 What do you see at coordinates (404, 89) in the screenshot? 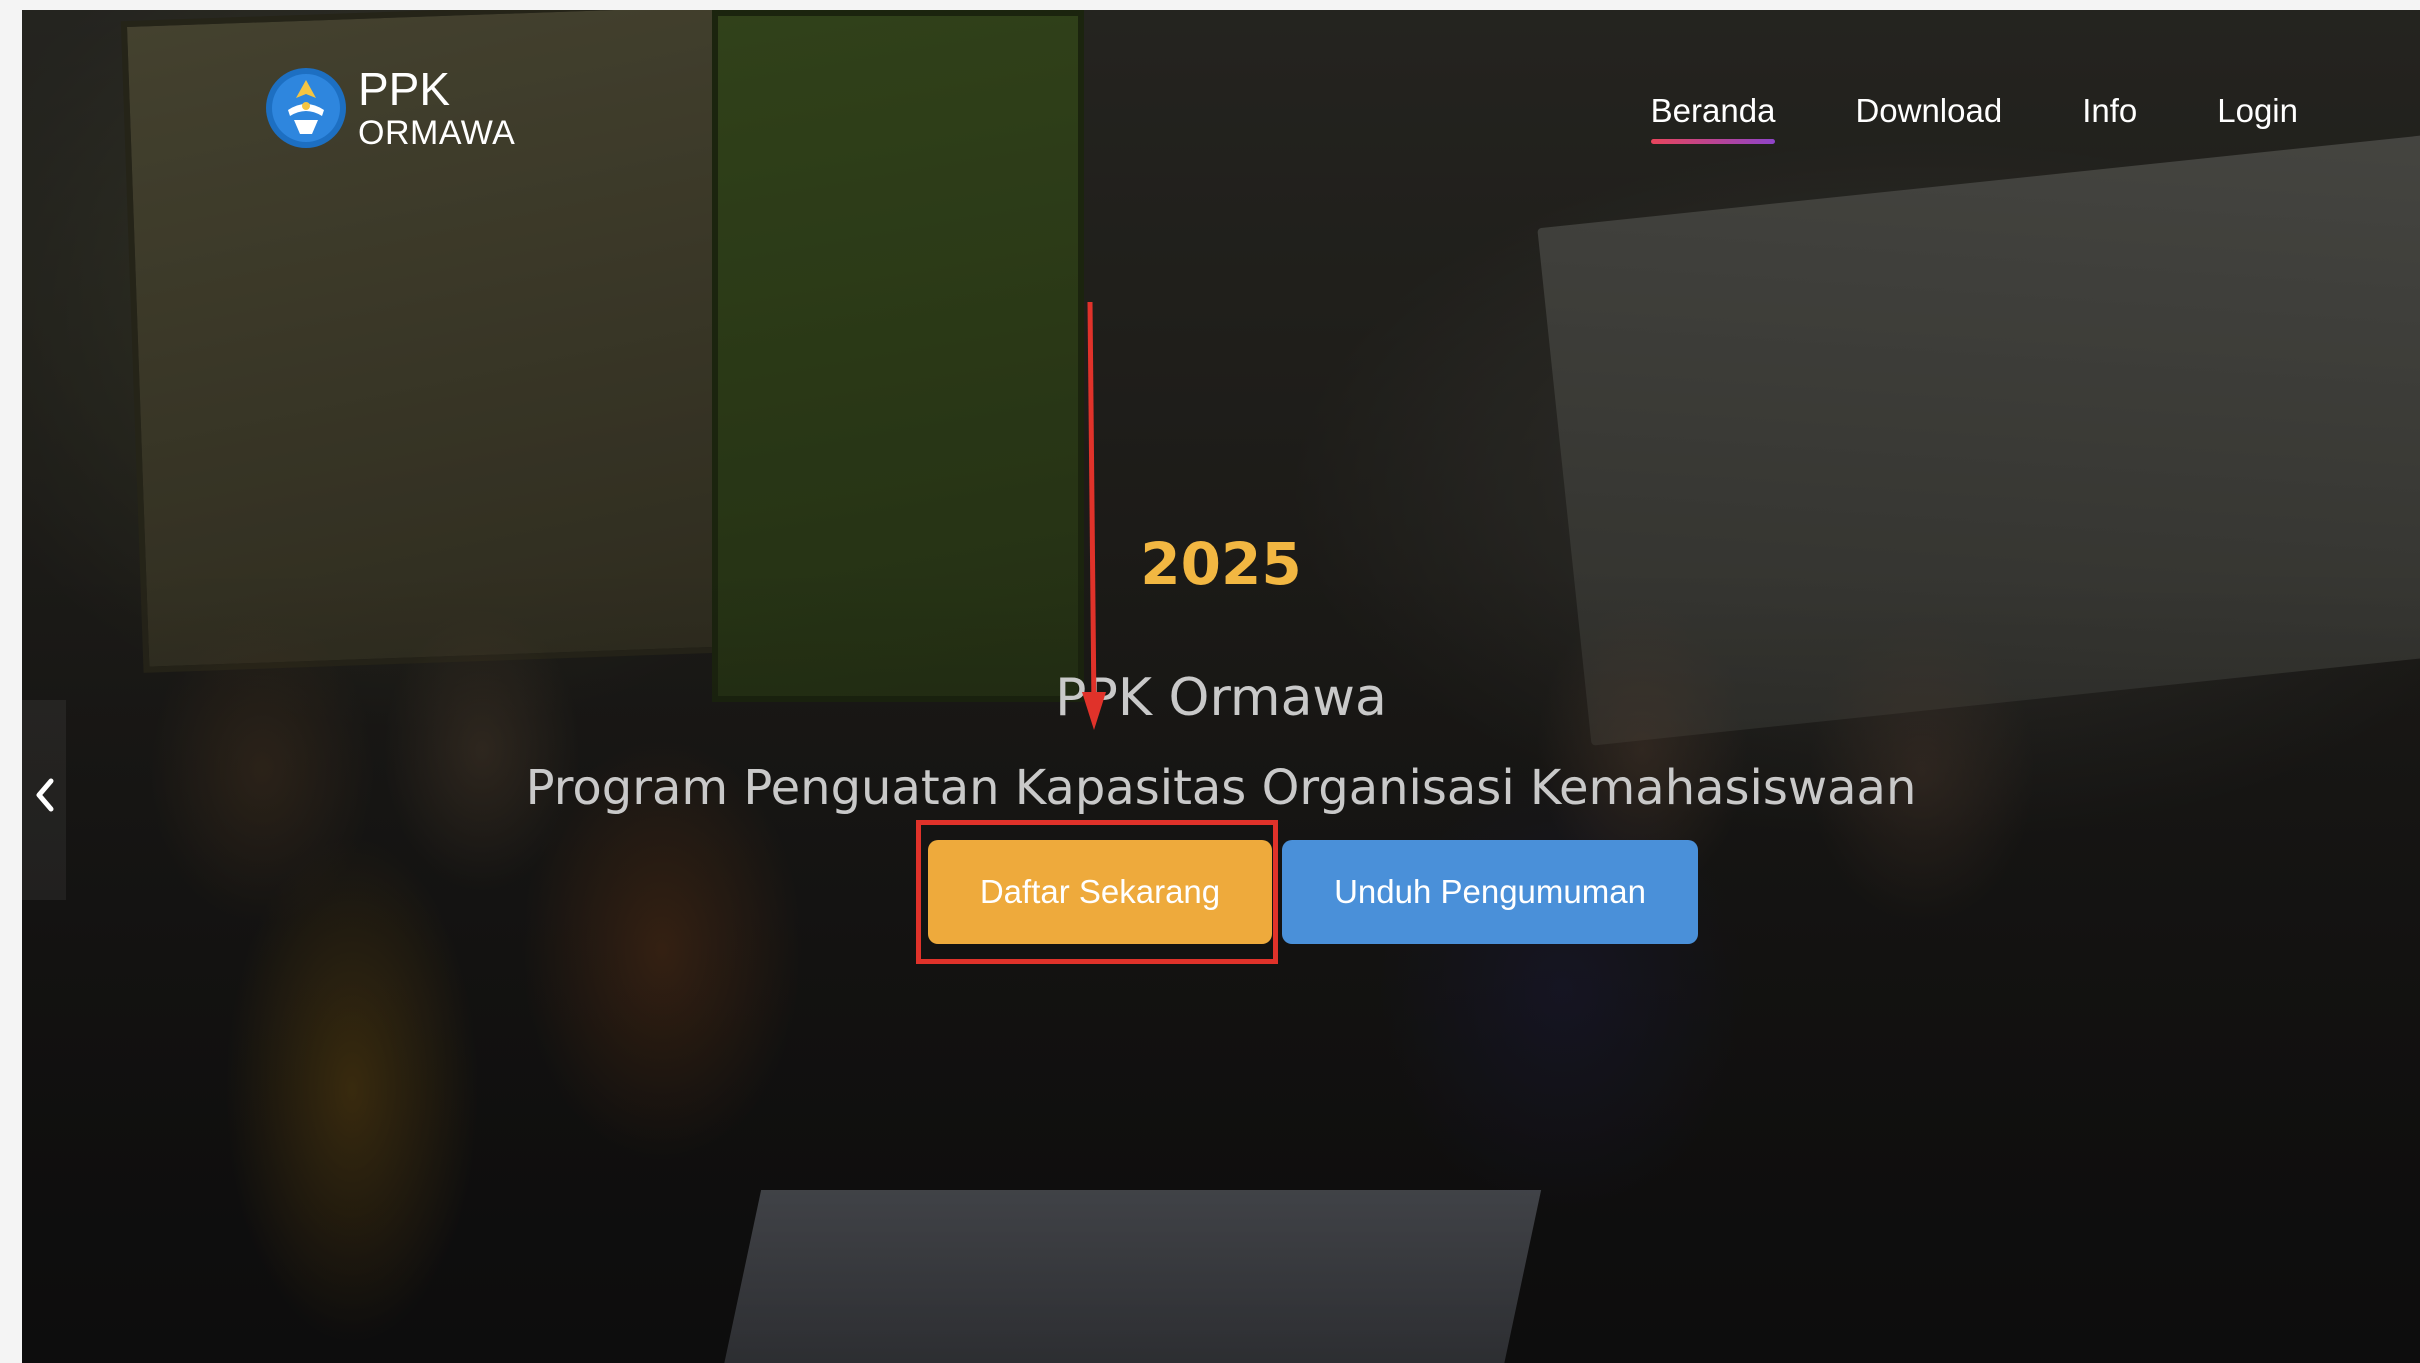
I see `brand-name-top: PPK` at bounding box center [404, 89].